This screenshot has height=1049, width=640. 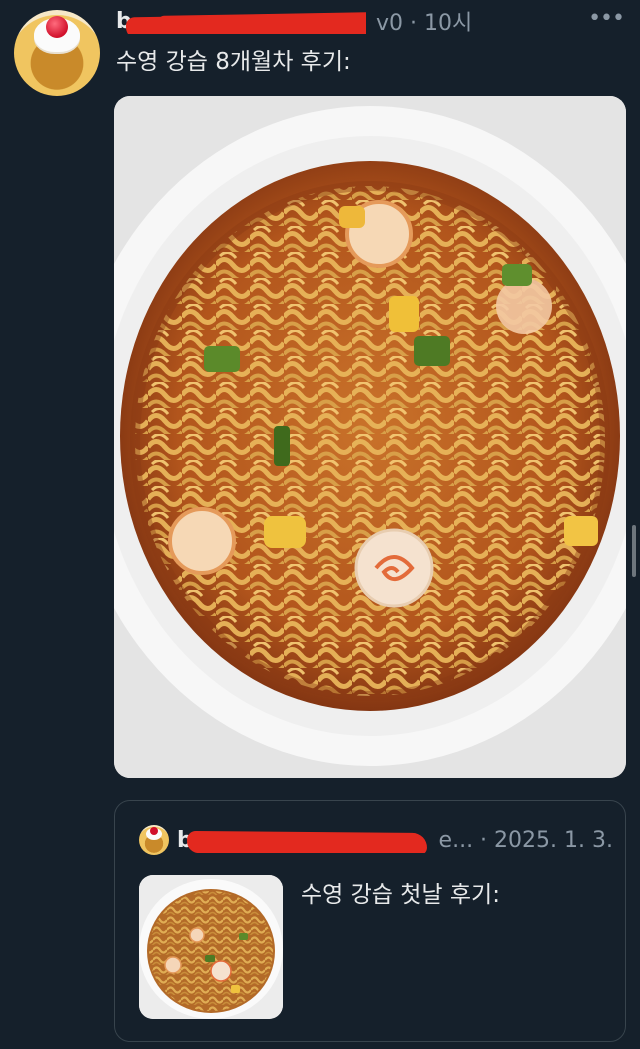 What do you see at coordinates (154, 840) in the screenshot?
I see `quote-avatar` at bounding box center [154, 840].